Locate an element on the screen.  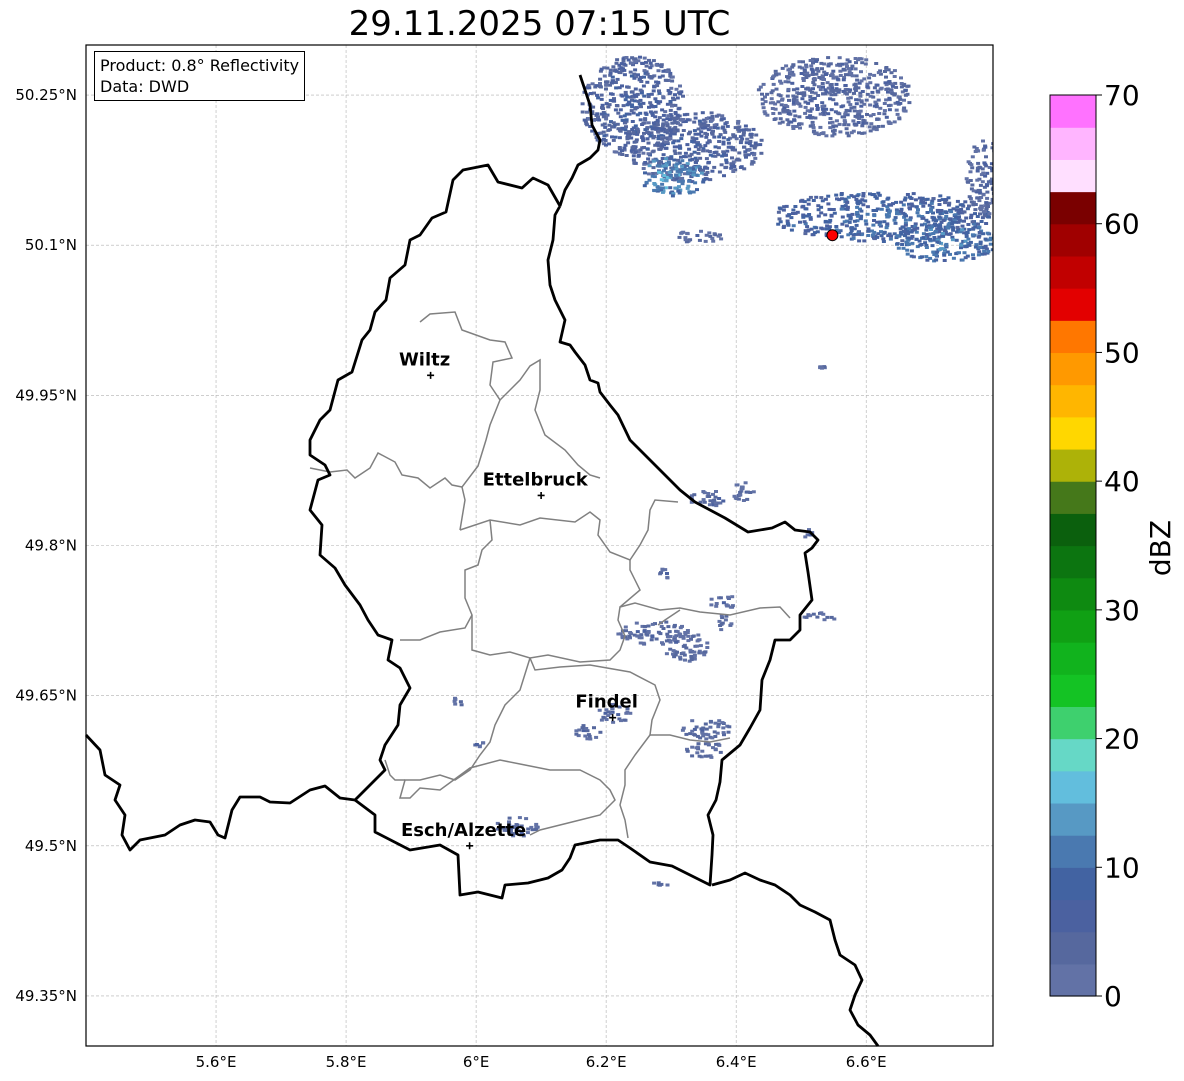
data-source-label: Data: DWD is located at coordinates (145, 86).